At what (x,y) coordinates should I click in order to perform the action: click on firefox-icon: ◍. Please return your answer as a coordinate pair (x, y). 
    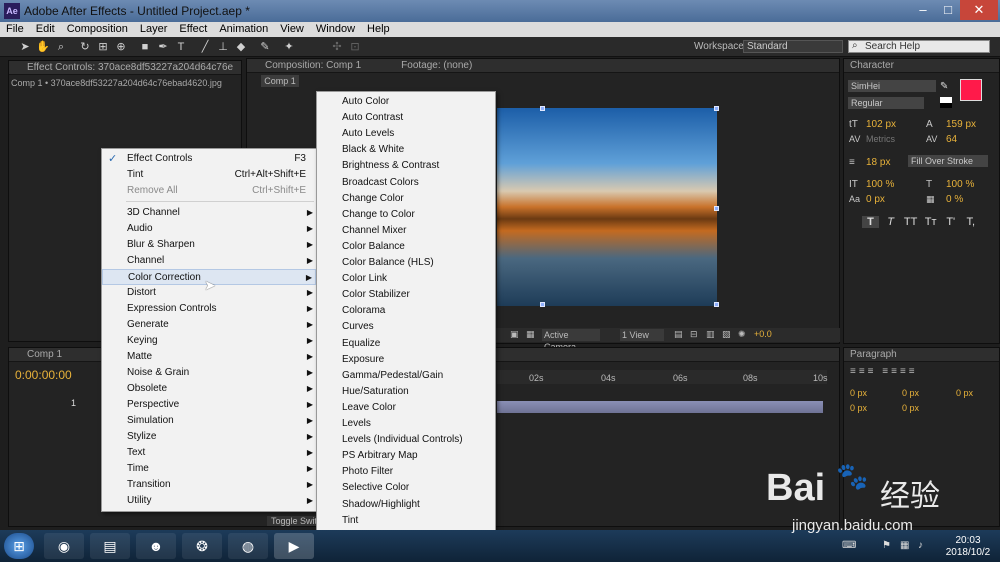
    Looking at the image, I should click on (248, 546).